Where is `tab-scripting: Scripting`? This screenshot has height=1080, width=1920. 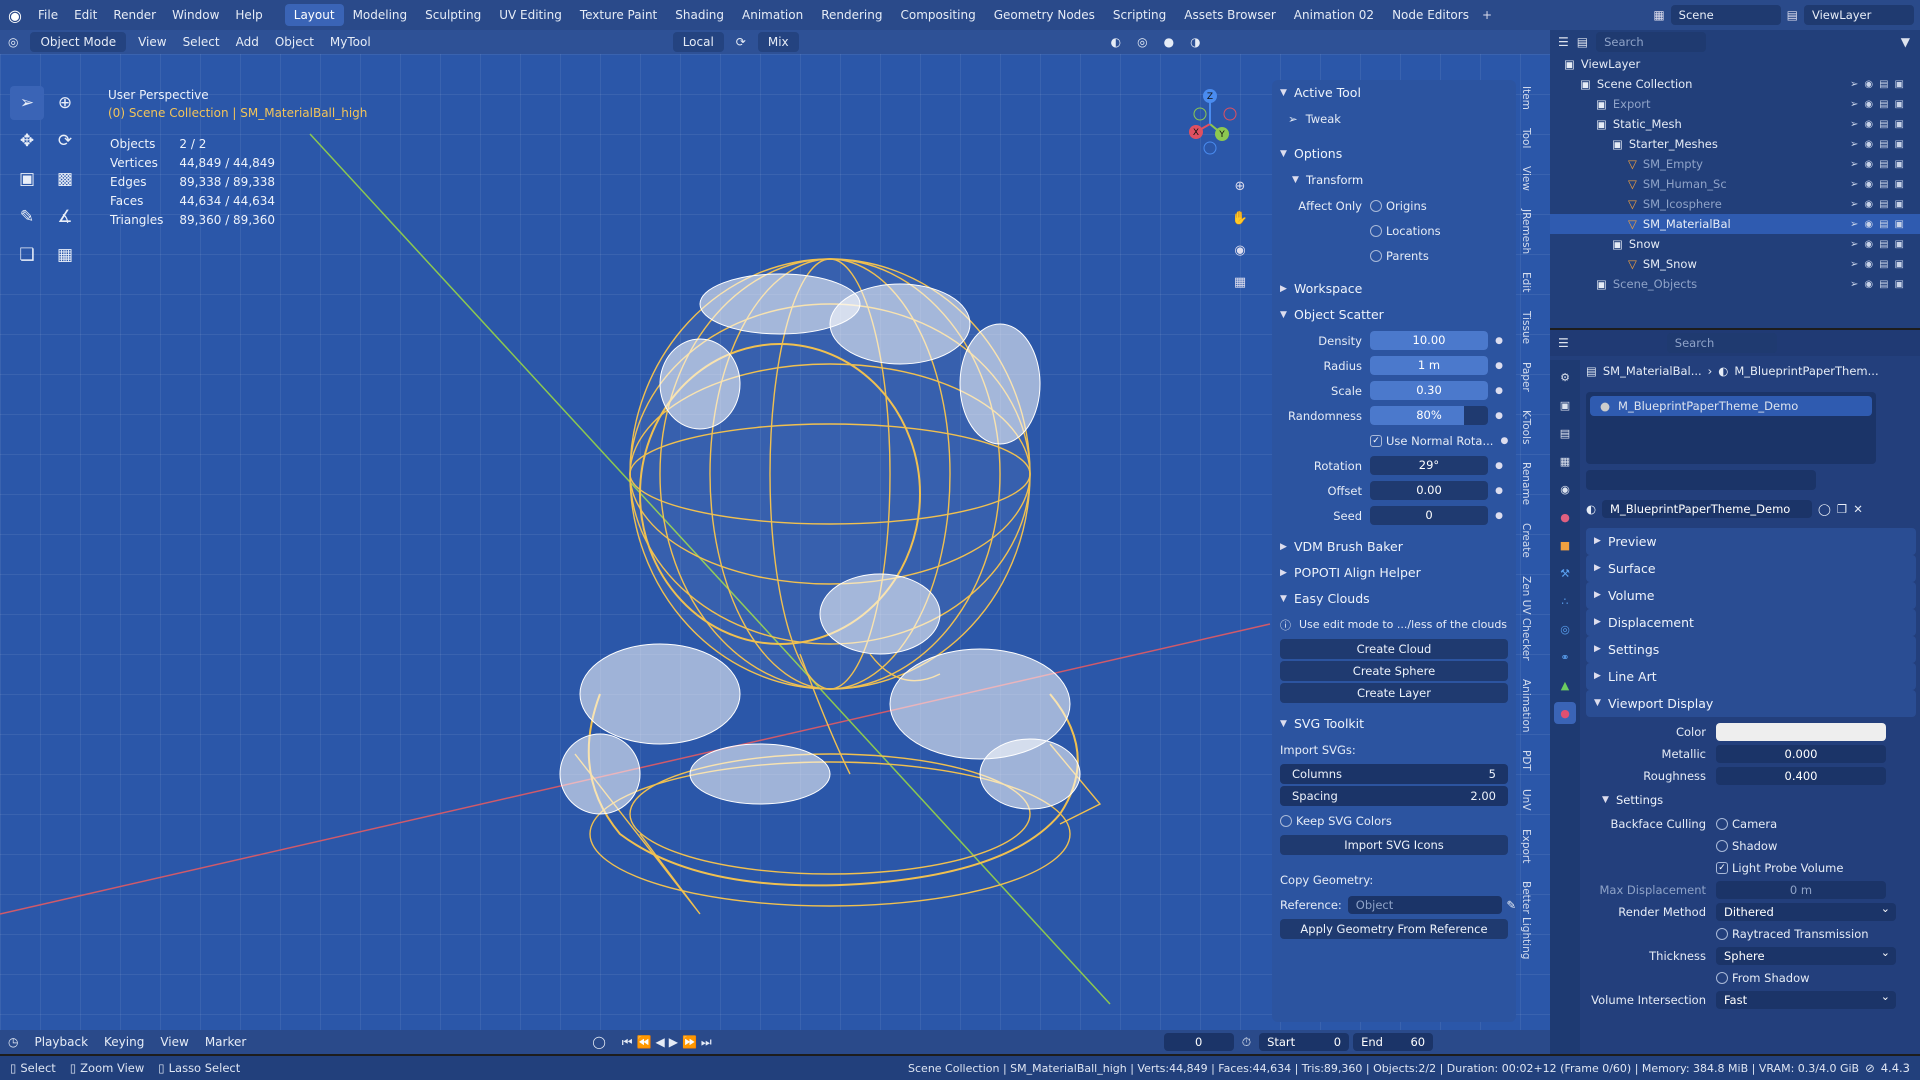 tab-scripting: Scripting is located at coordinates (1139, 15).